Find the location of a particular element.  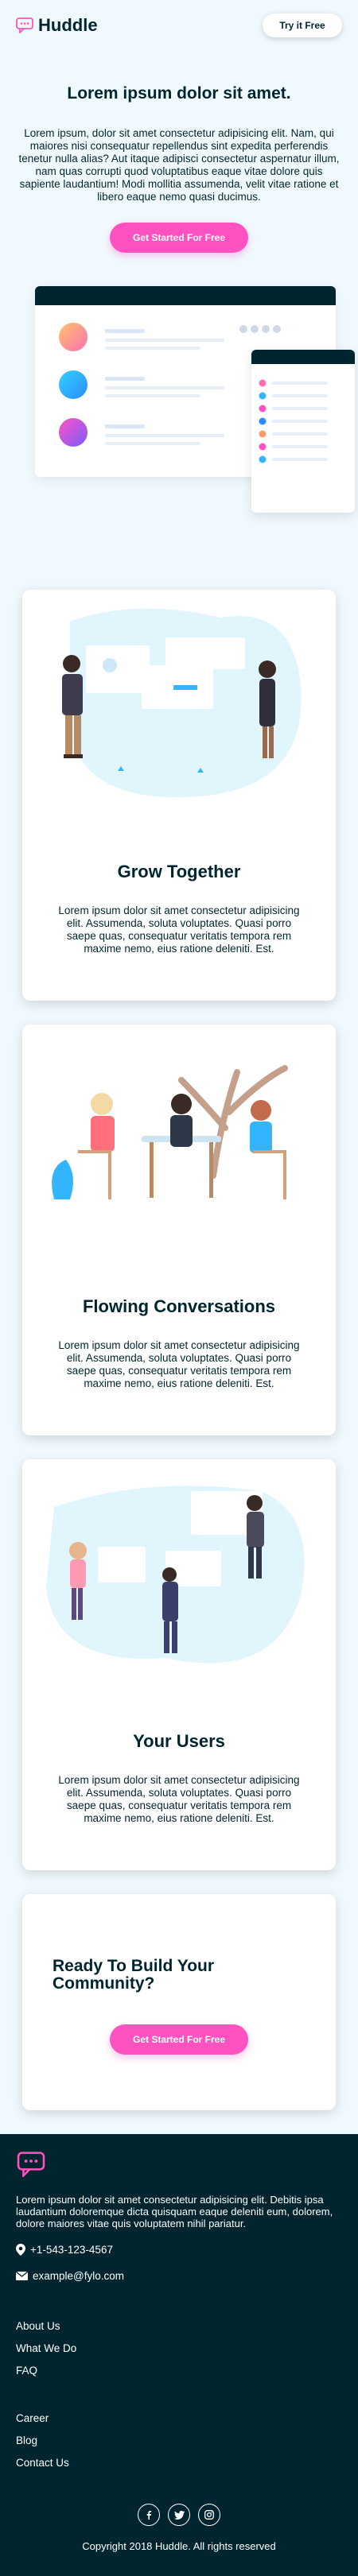

ready-title: Ready To Build Your Community? is located at coordinates (134, 1975).